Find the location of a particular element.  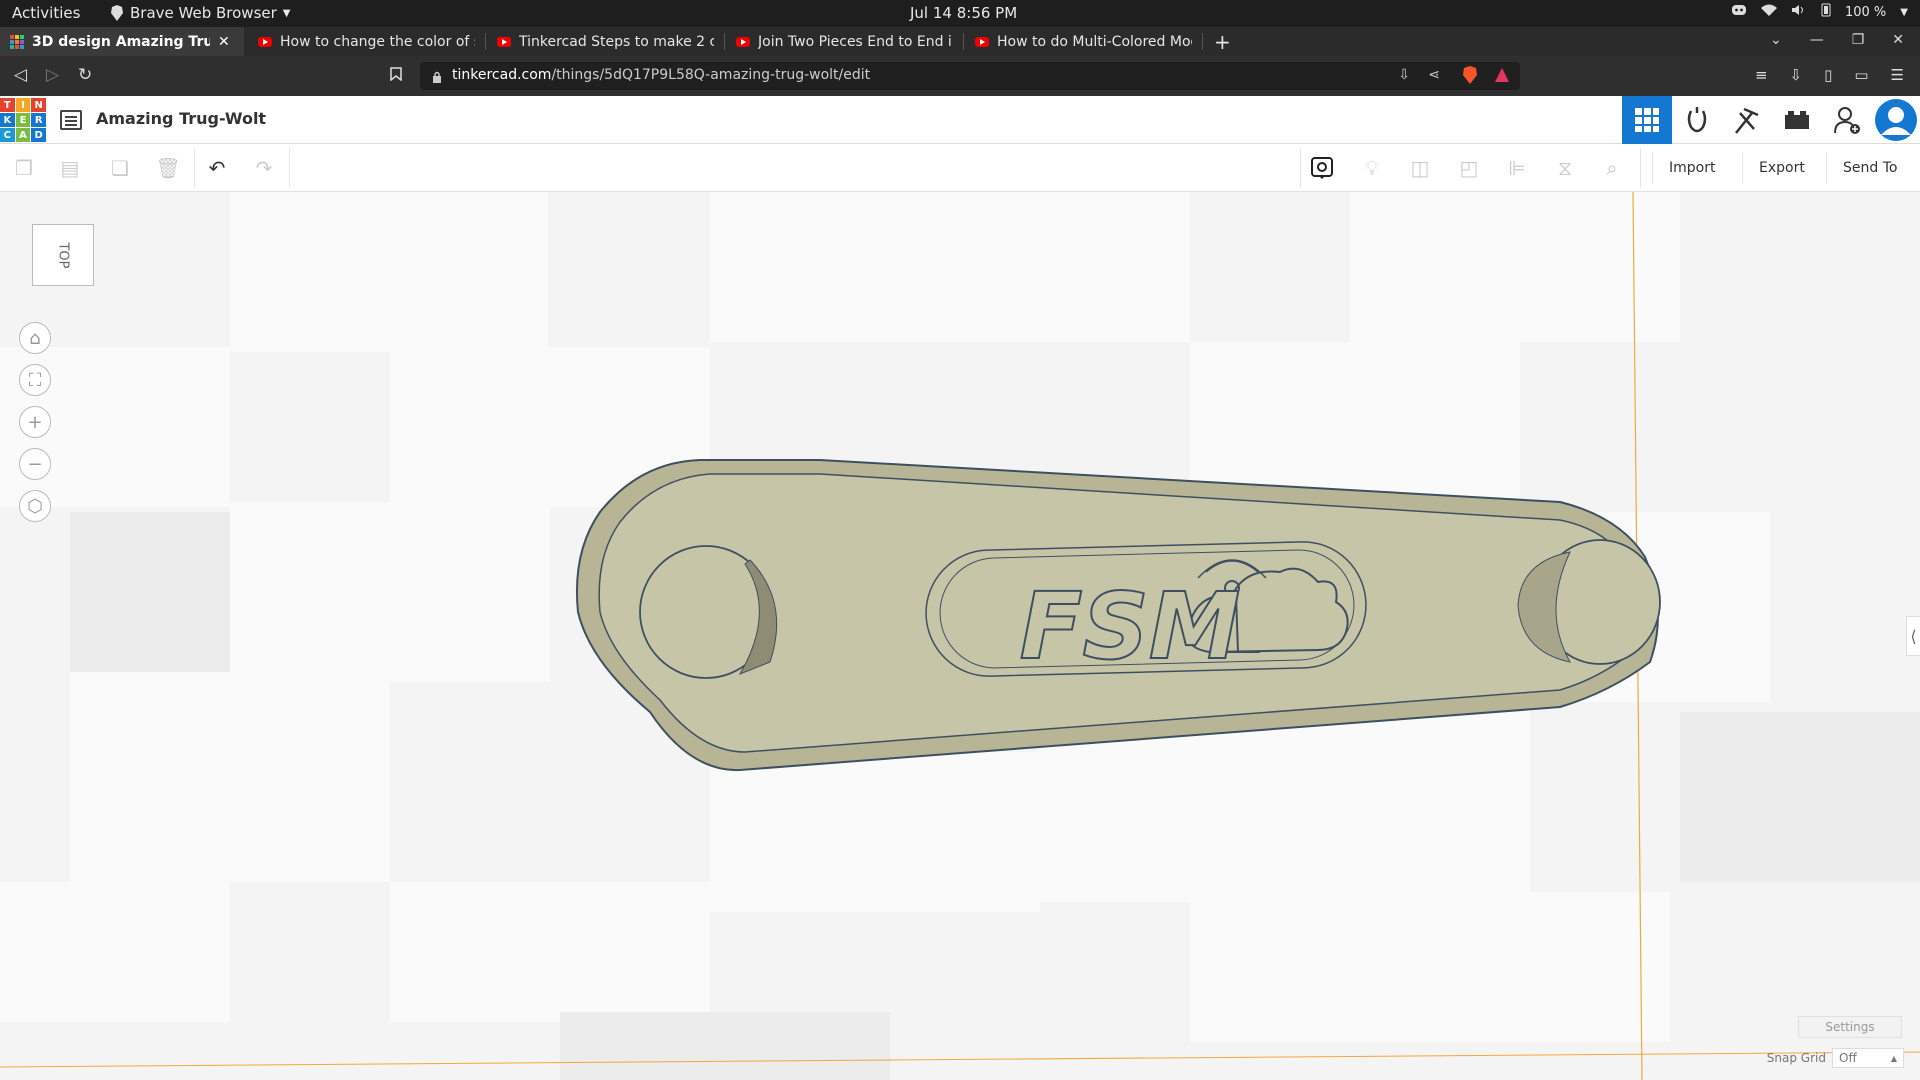

close-tab-icon: ✕ is located at coordinates (224, 42).